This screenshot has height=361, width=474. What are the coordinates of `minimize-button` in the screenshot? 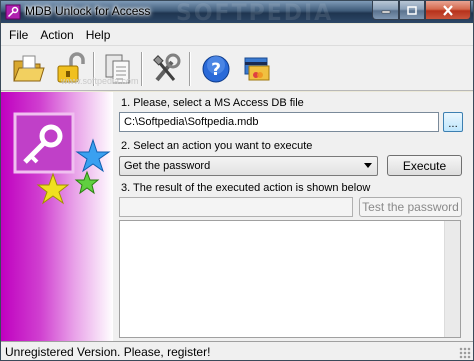 It's located at (385, 10).